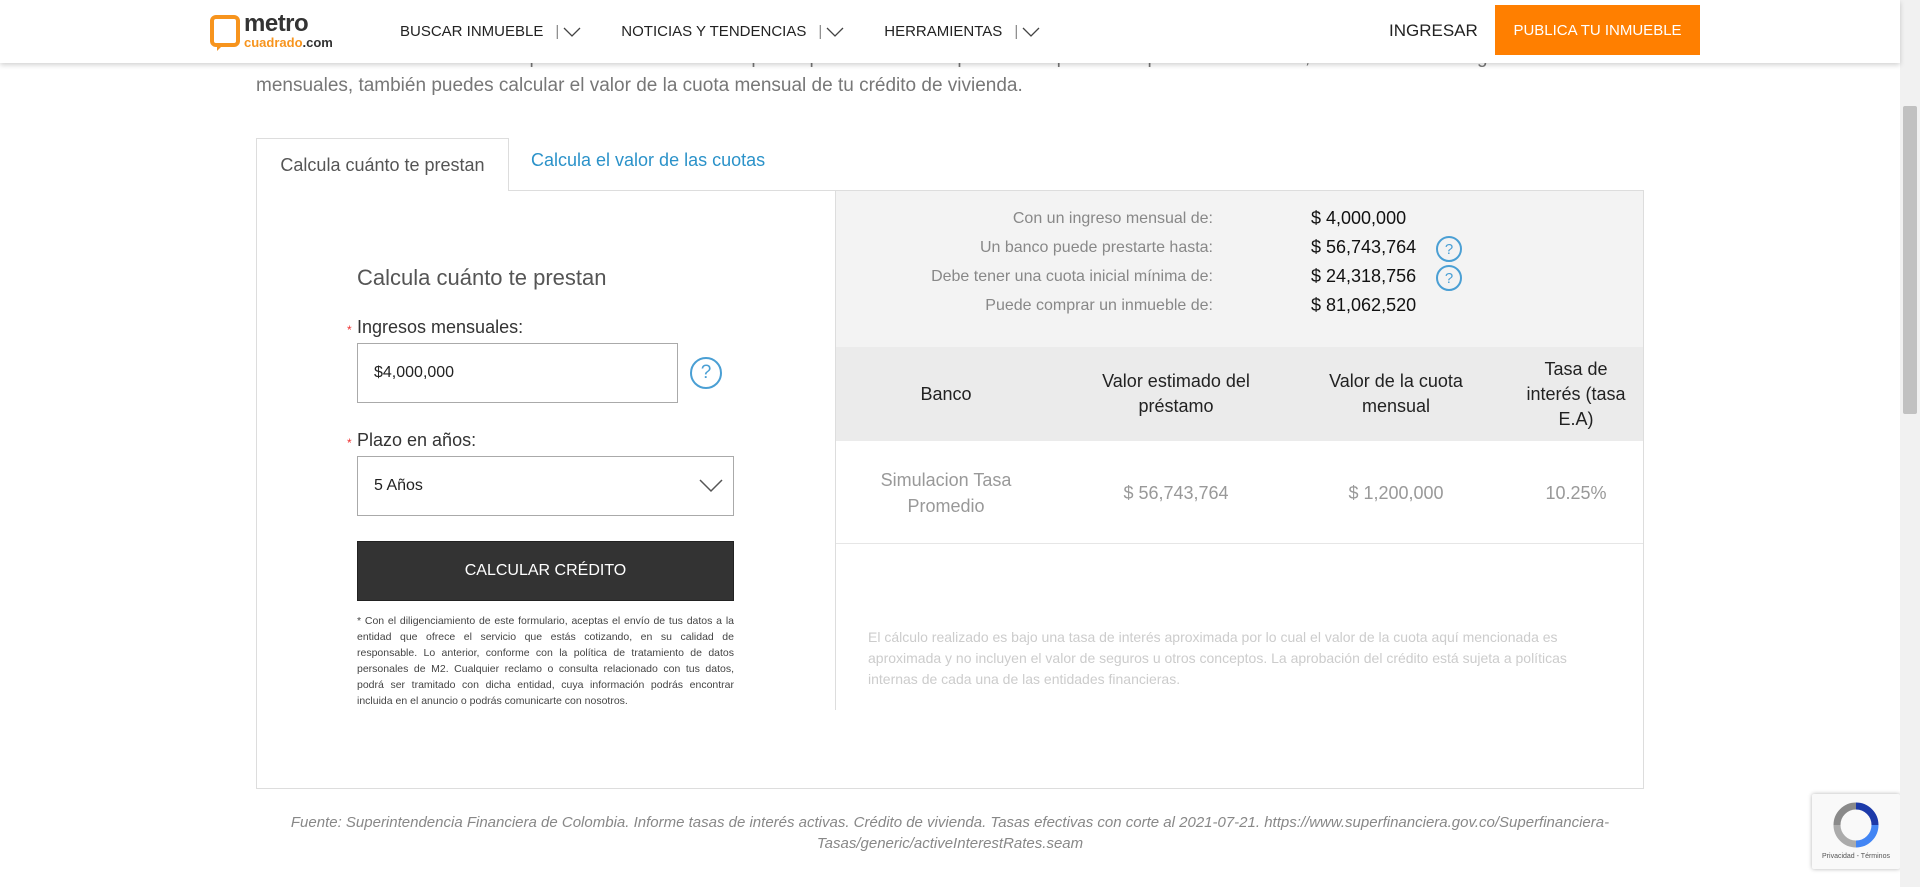 Image resolution: width=1920 pixels, height=887 pixels. I want to click on nav-noticias-tendencias: NOTICIAS Y TENDENCIAS |, so click(732, 31).